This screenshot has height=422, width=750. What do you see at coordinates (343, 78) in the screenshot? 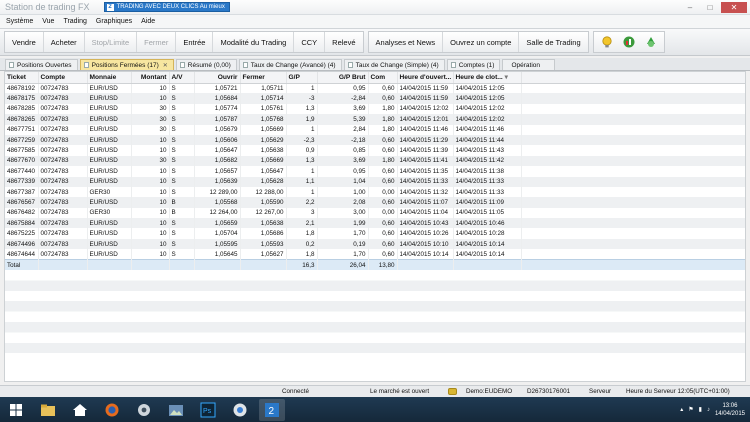
I see `column-header-gross-pl: G/P Brut` at bounding box center [343, 78].